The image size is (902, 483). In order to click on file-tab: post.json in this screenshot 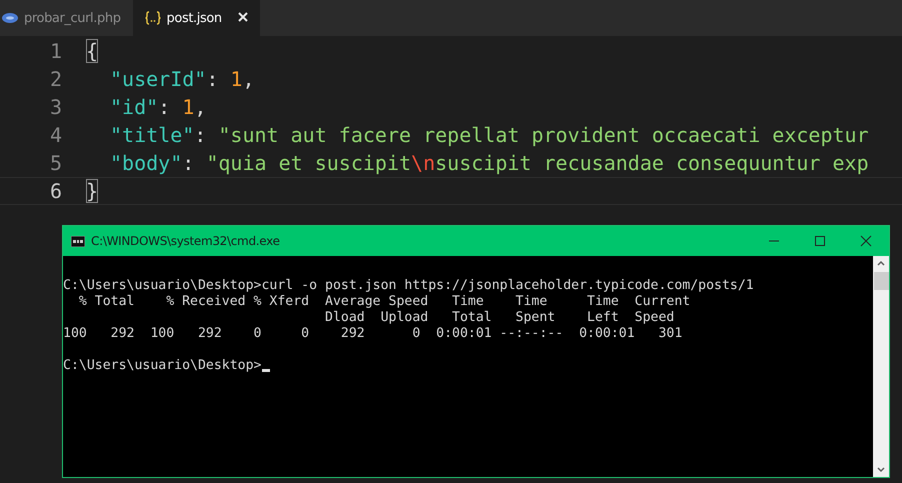, I will do `click(196, 18)`.